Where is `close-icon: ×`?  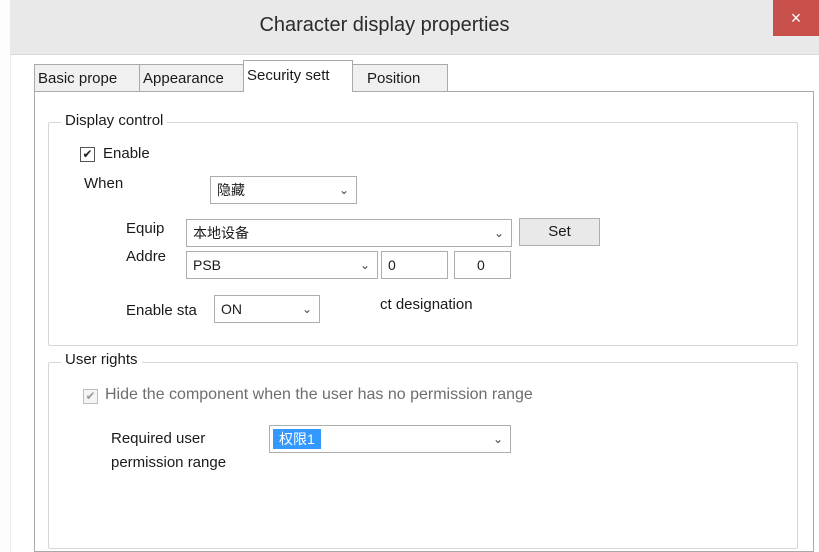 close-icon: × is located at coordinates (796, 18).